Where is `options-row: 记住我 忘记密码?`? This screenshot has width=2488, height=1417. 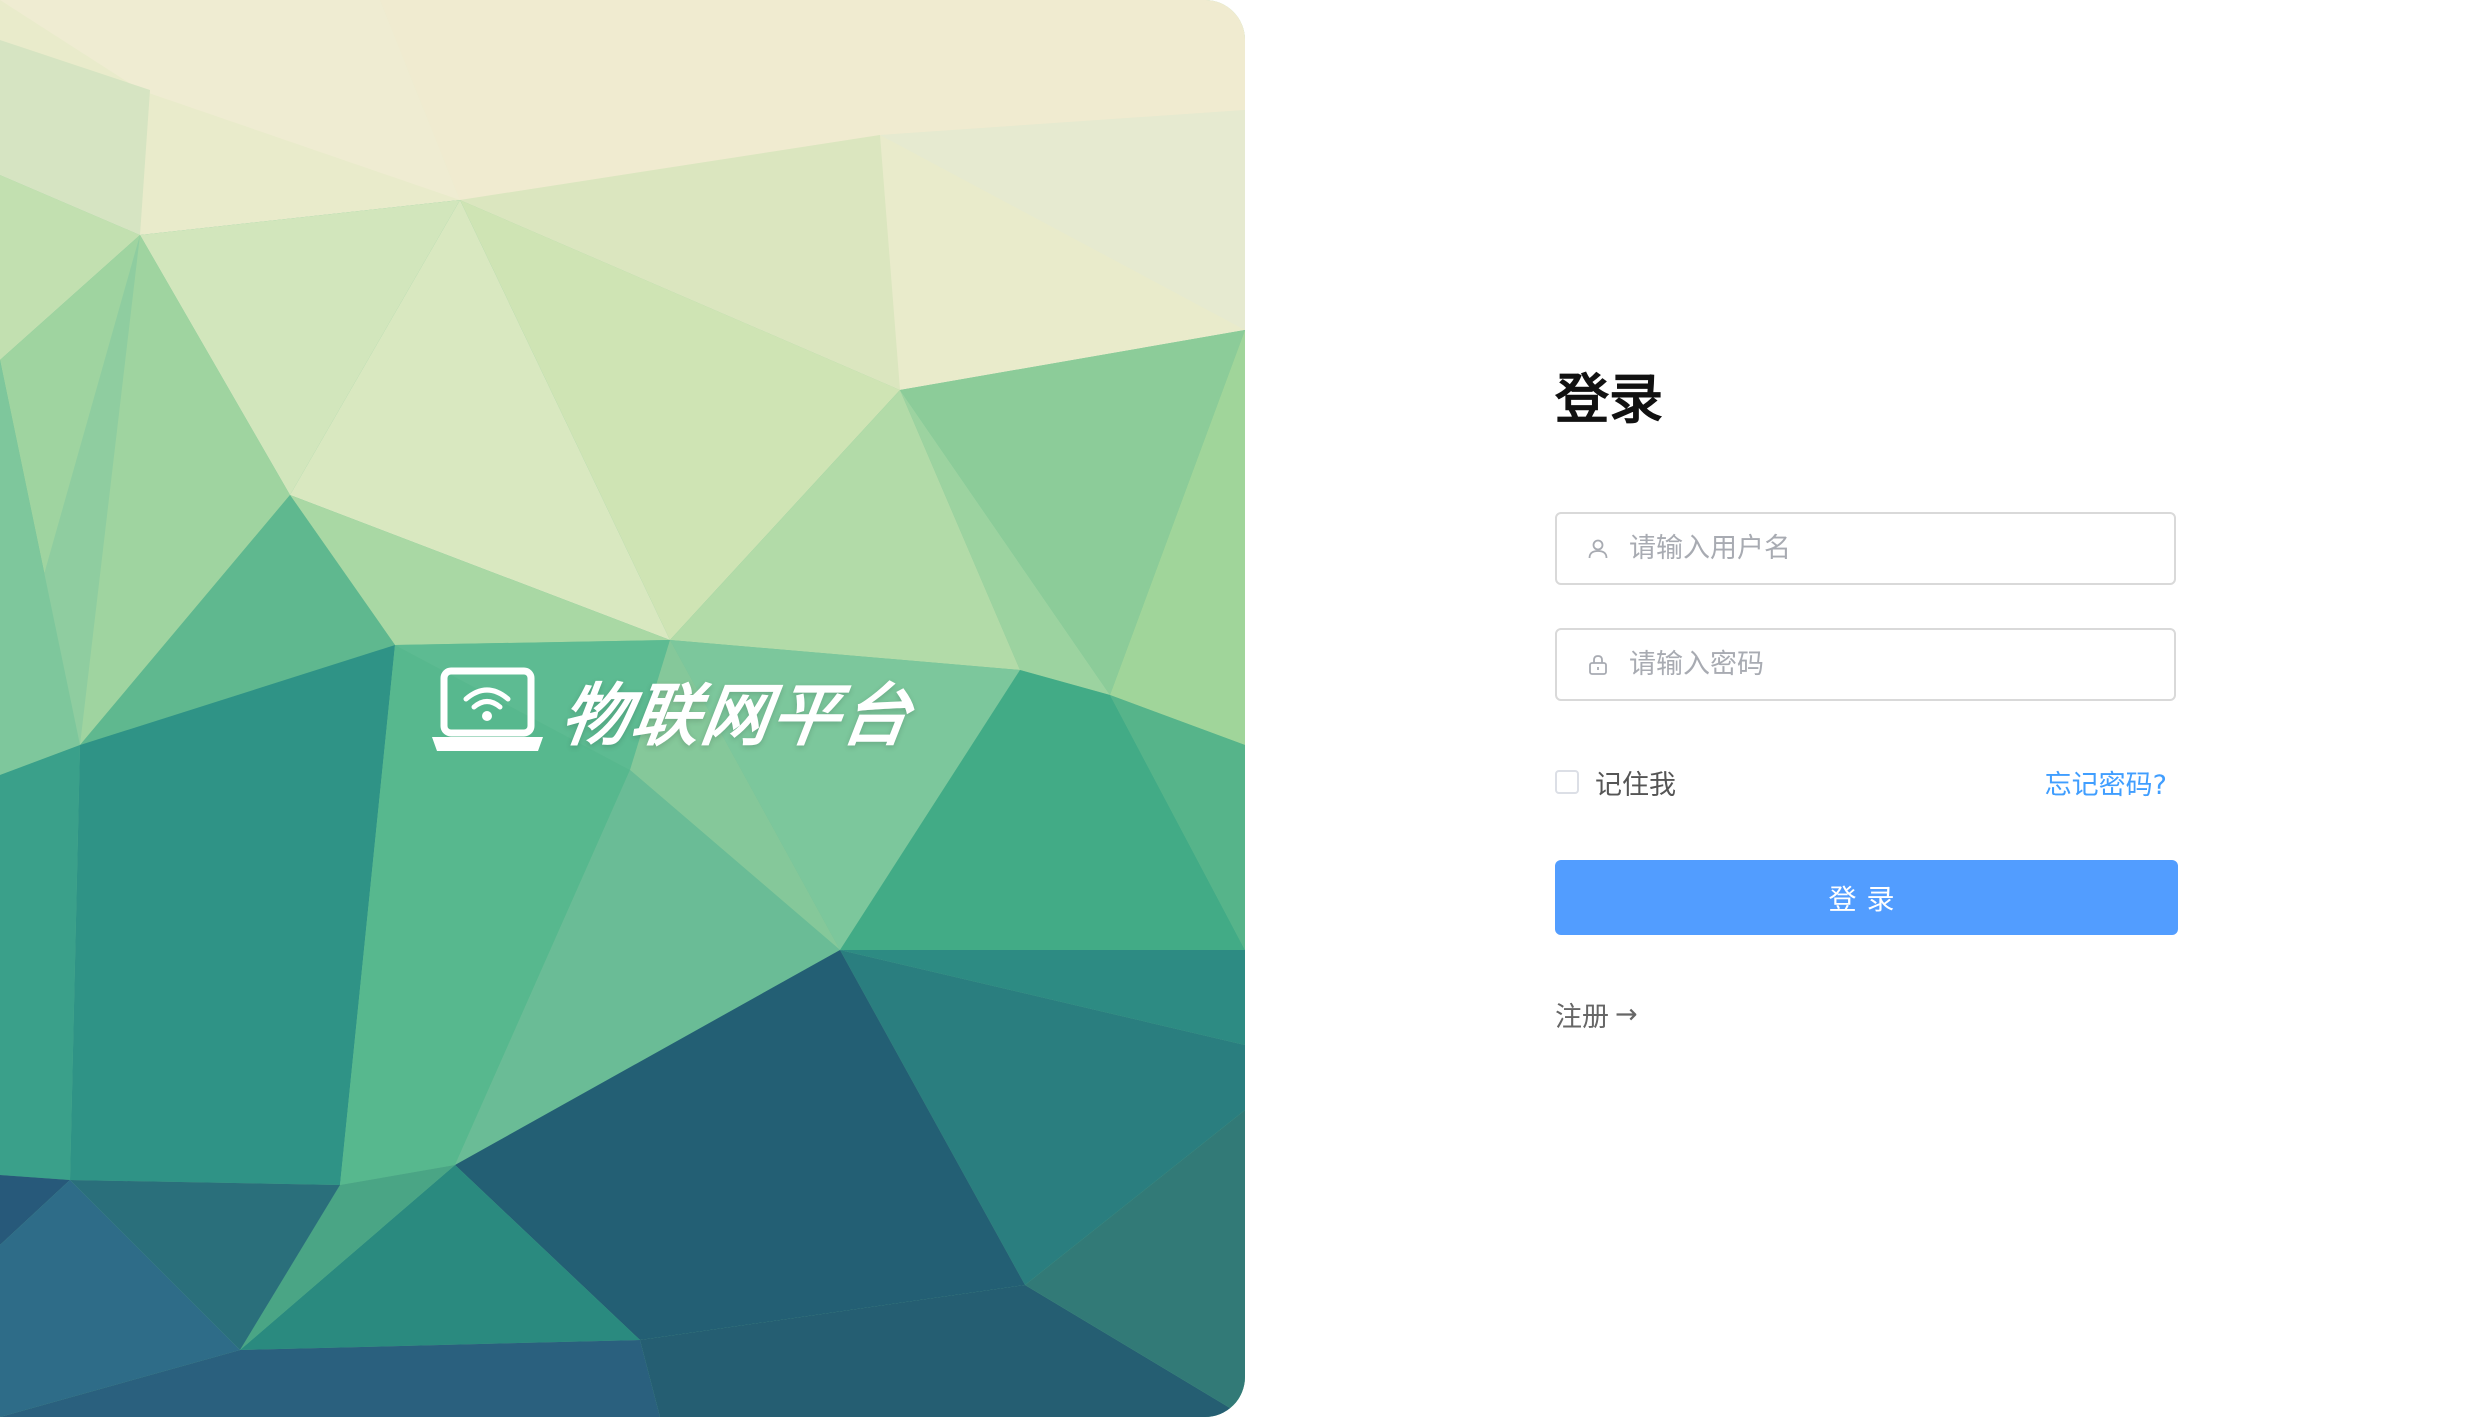 options-row: 记住我 忘记密码? is located at coordinates (1861, 782).